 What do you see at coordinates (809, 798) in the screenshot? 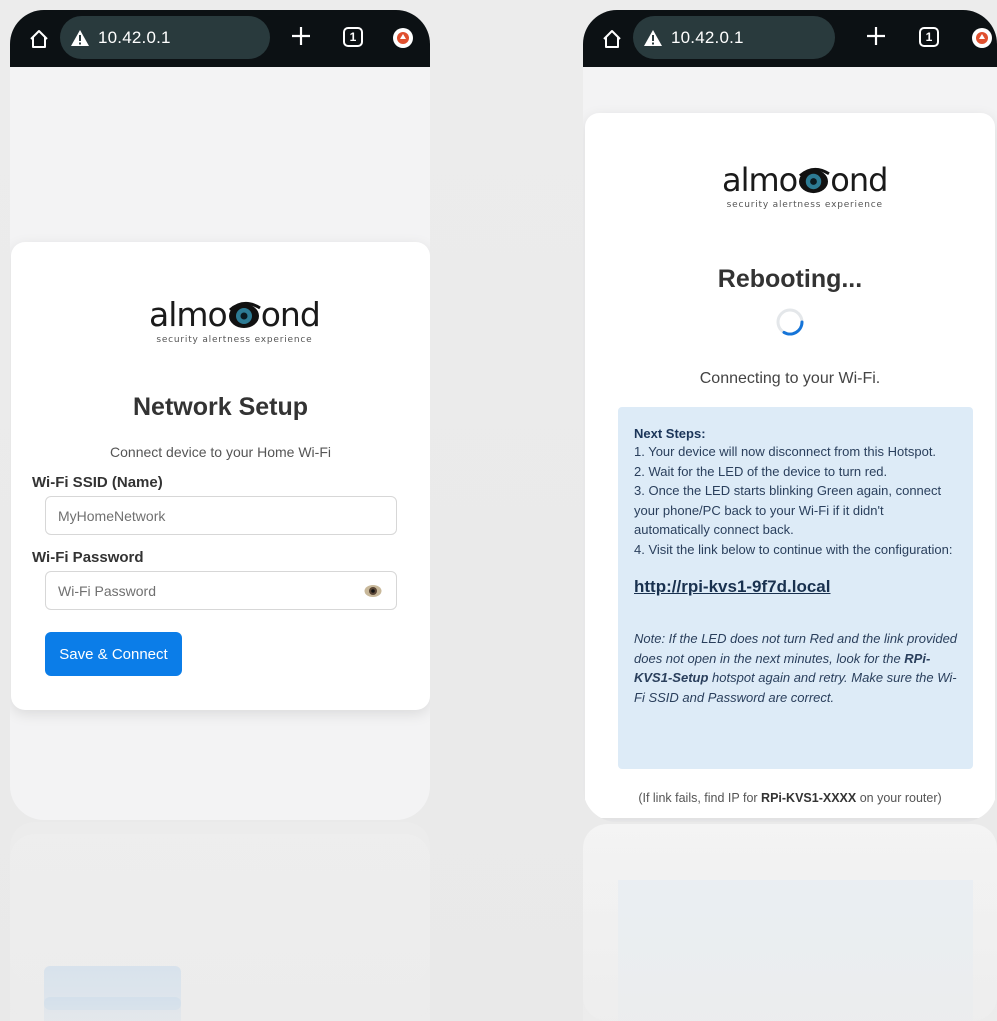
I see `fallback-host: RPi-KVS1-XXXX` at bounding box center [809, 798].